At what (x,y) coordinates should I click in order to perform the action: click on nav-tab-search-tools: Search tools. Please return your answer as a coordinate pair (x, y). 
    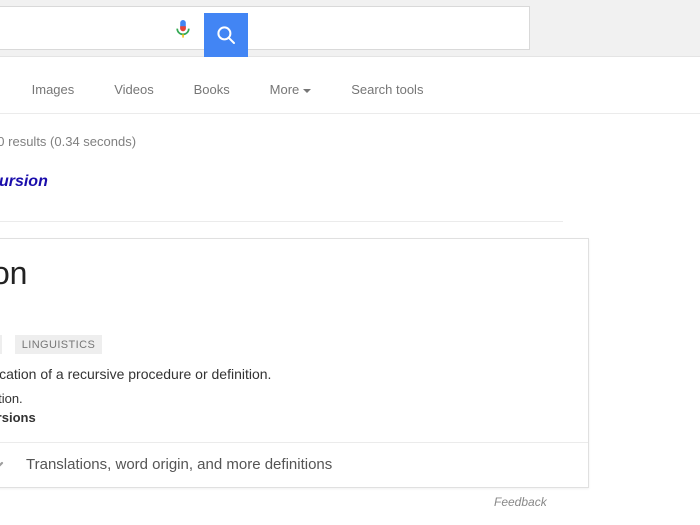
    Looking at the image, I should click on (387, 90).